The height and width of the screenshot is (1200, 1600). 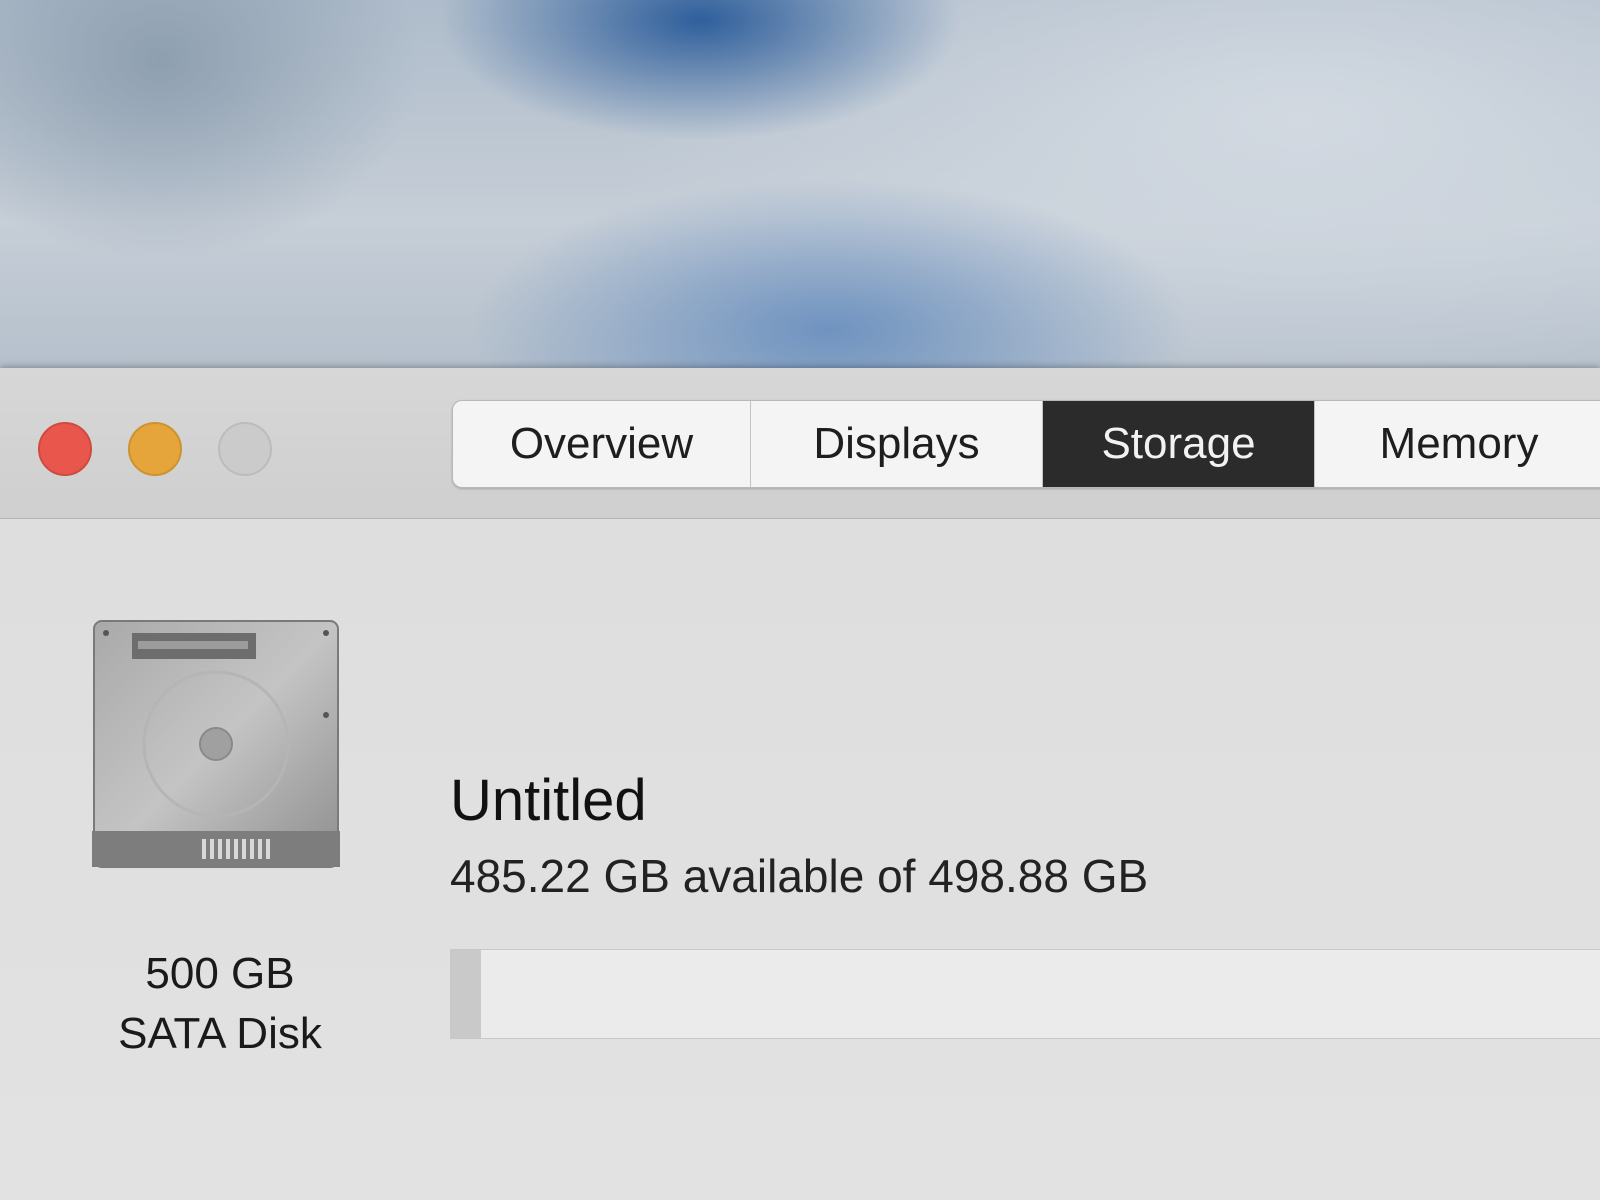 I want to click on tab-bar: Overview Displays Storage Memory, so click(x=1026, y=444).